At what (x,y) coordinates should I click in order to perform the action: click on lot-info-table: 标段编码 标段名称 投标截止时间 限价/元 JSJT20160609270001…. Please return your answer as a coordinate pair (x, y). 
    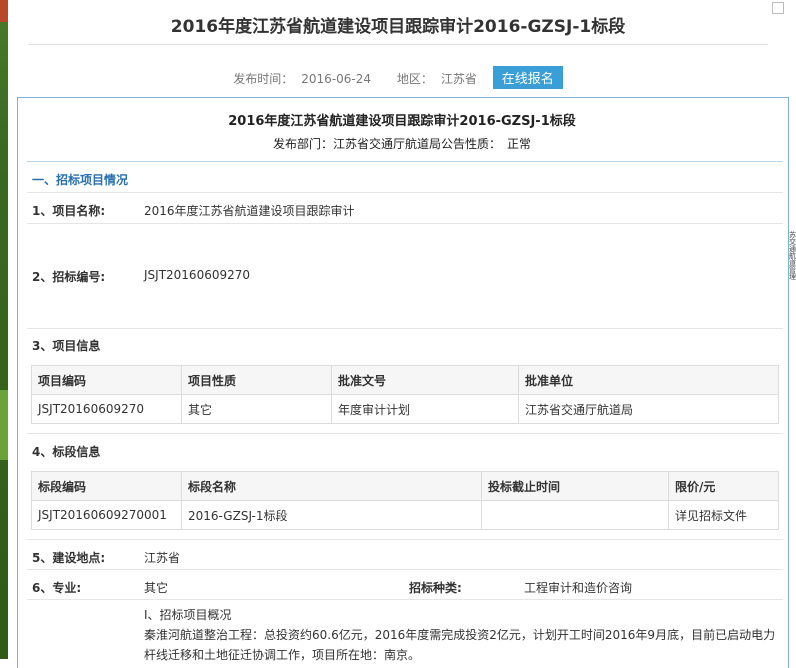
    Looking at the image, I should click on (405, 500).